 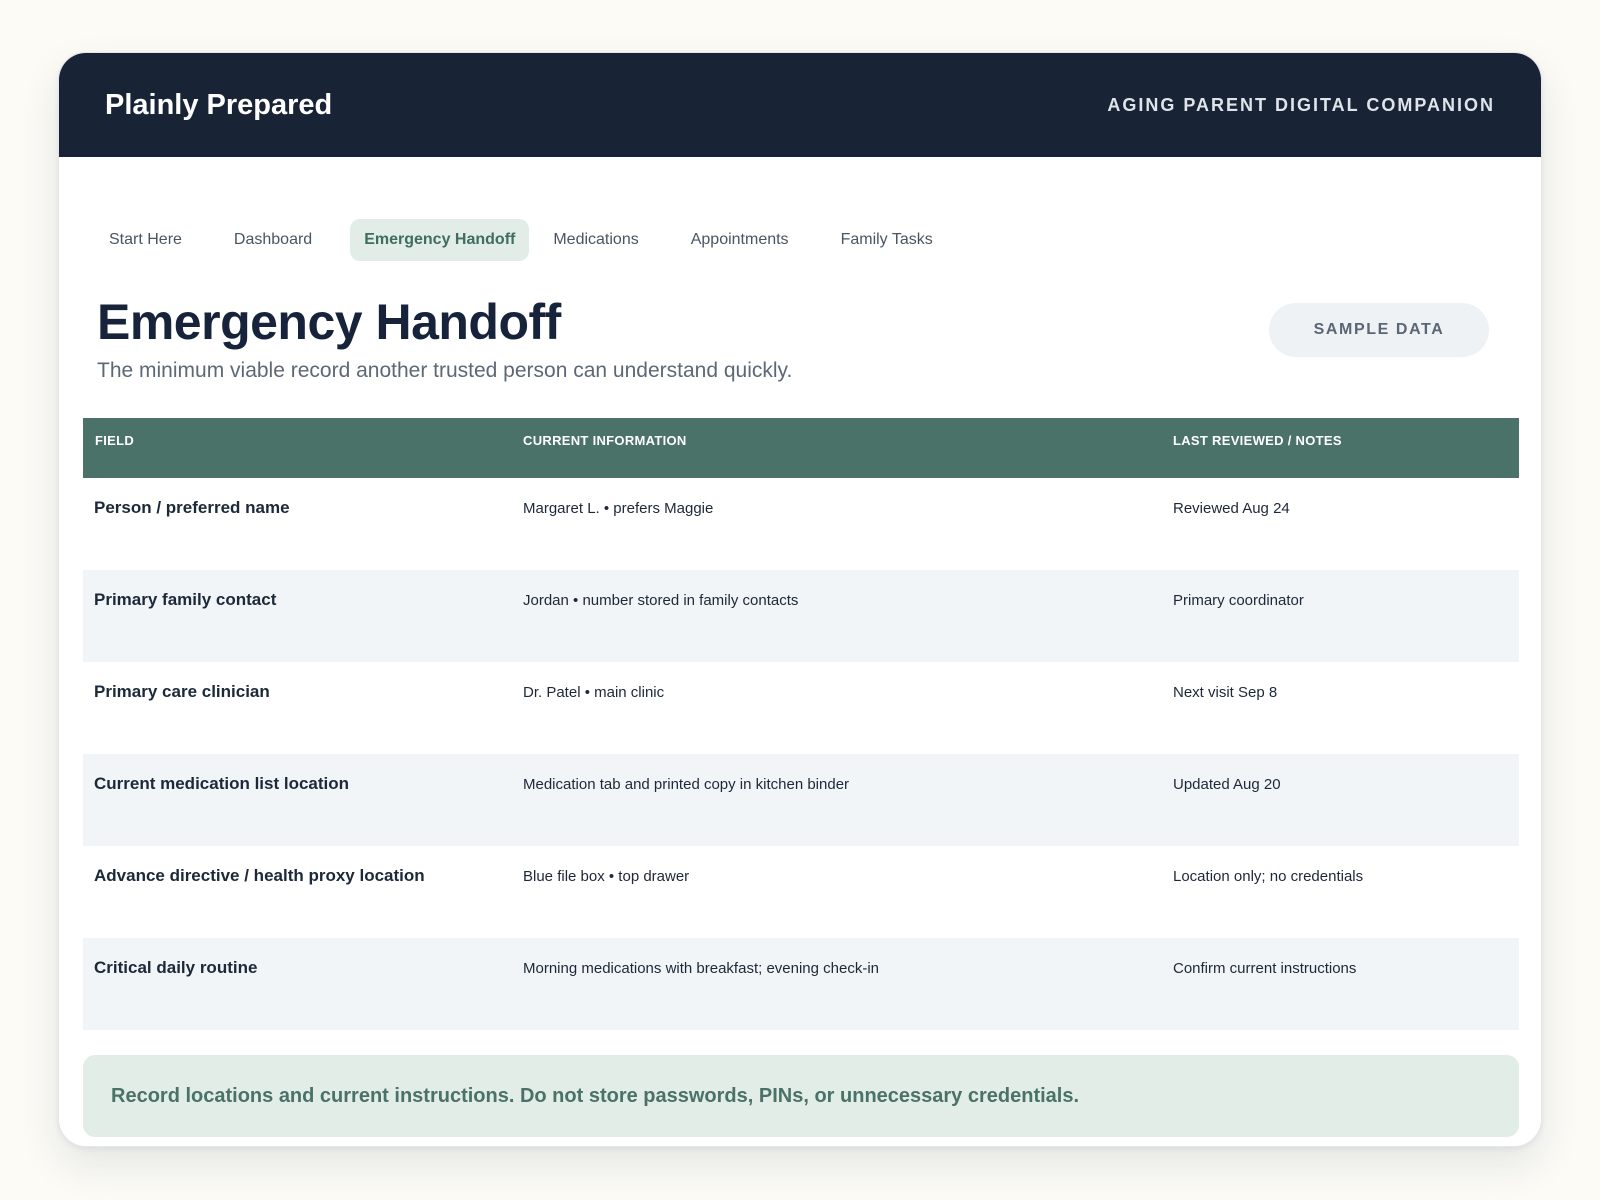 I want to click on field-cell: Primary family contact, so click(x=185, y=599).